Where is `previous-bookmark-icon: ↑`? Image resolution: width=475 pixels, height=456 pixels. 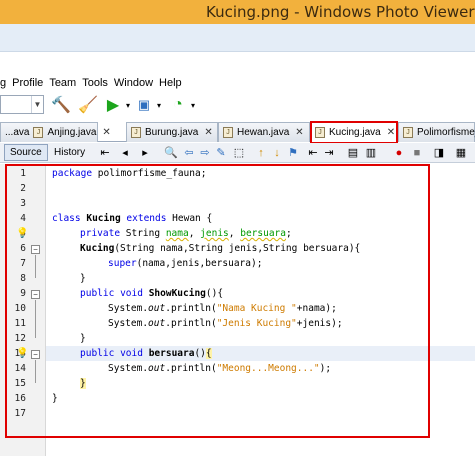 previous-bookmark-icon: ↑ is located at coordinates (261, 152).